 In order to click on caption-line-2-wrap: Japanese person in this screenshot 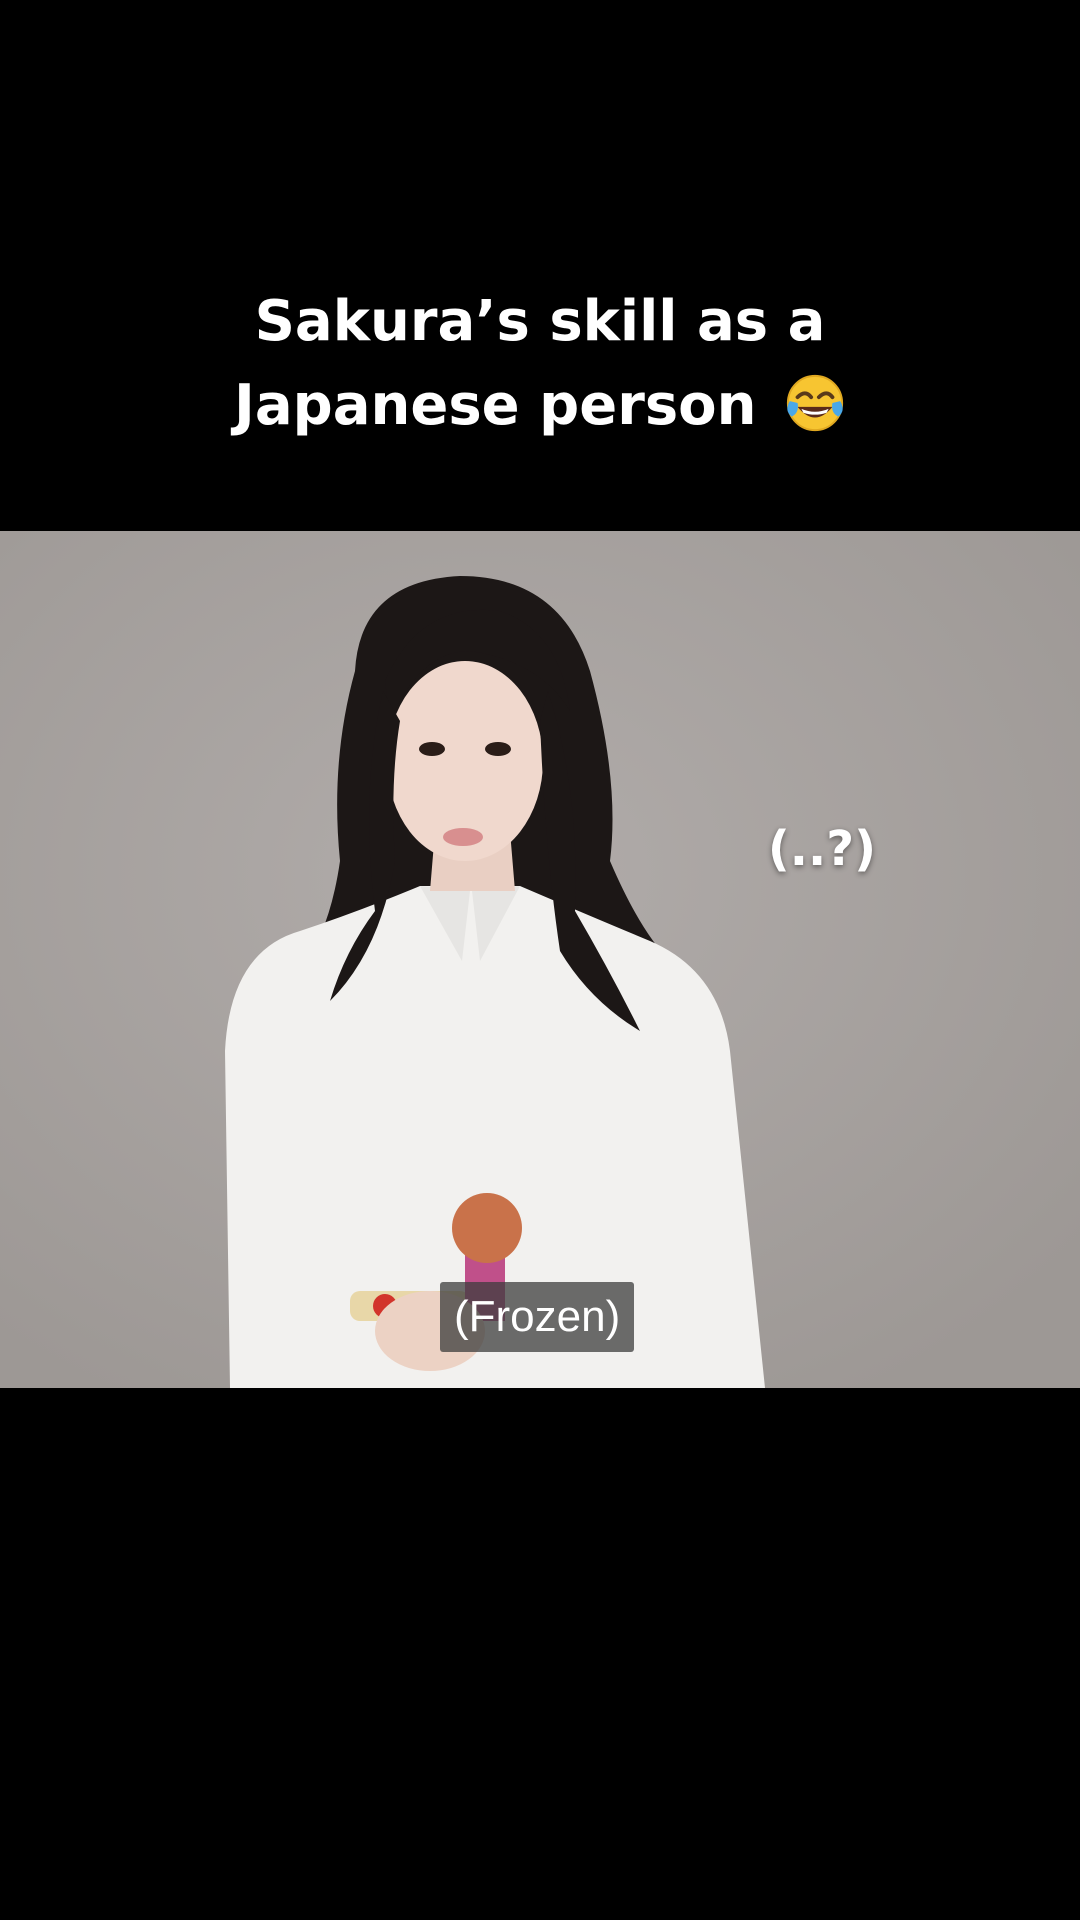, I will do `click(540, 406)`.